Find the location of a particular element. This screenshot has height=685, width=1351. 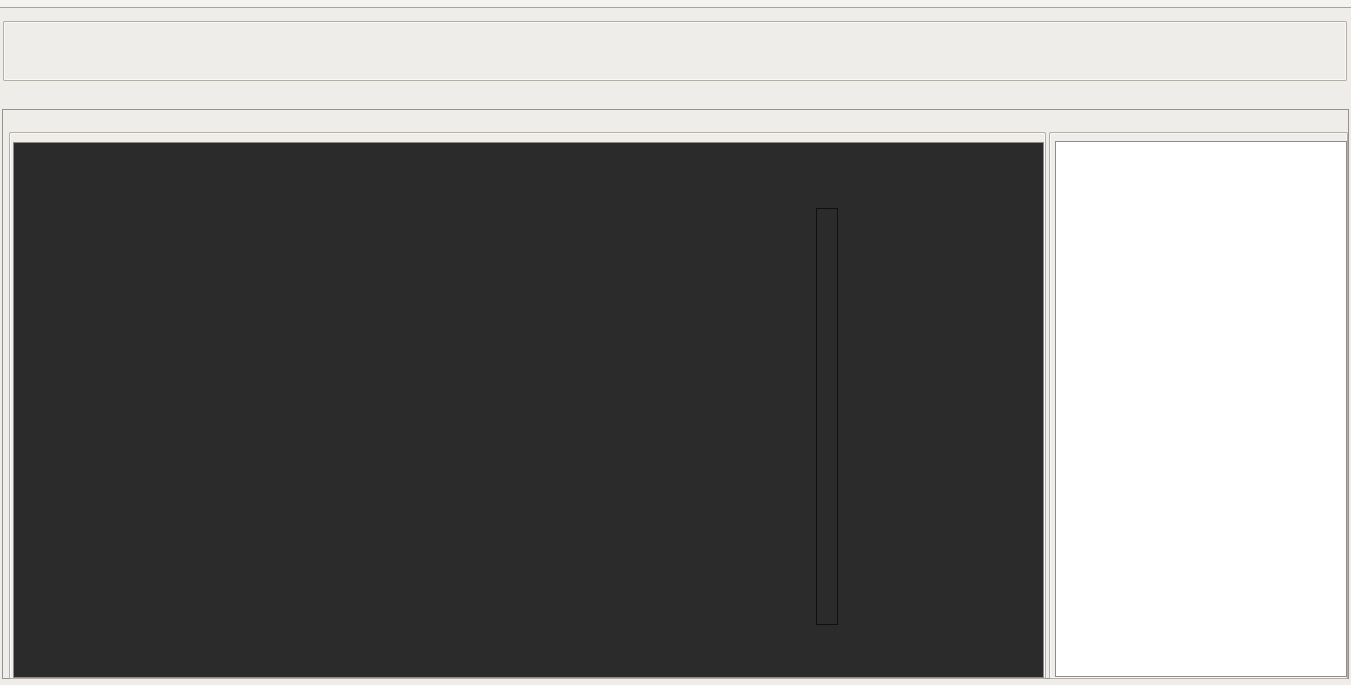

system-control-groupbox is located at coordinates (675, 51).